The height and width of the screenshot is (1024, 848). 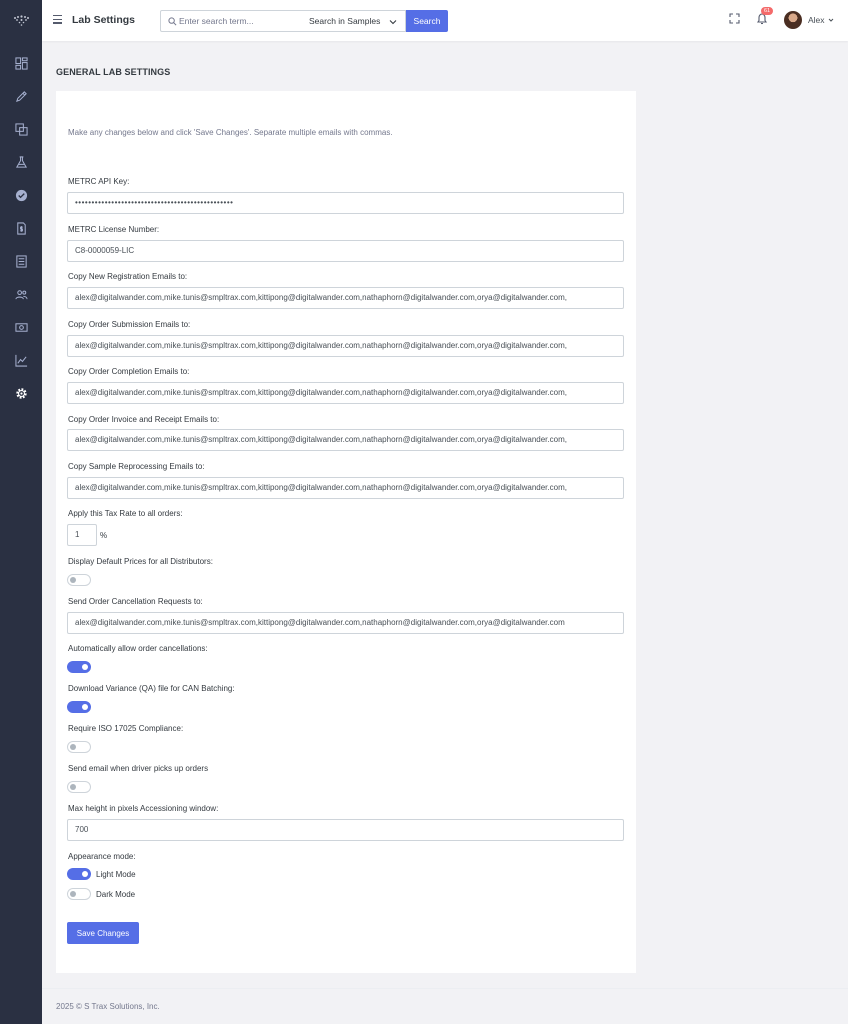 I want to click on notification-badge: 61, so click(x=767, y=11).